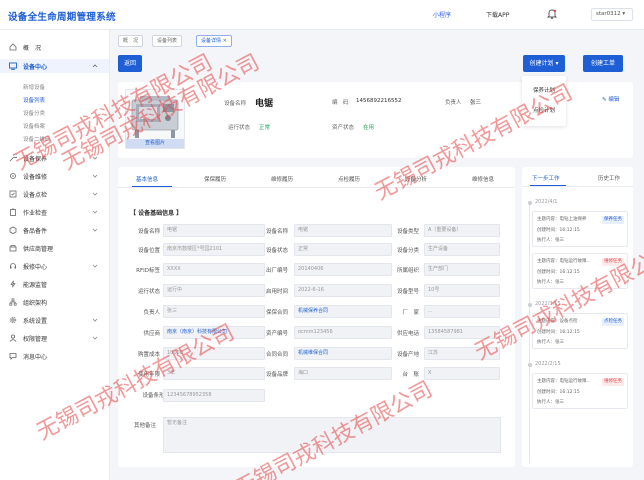  Describe the element at coordinates (544, 110) in the screenshot. I see `menu-item-inspection-plan: 点检计划` at that location.